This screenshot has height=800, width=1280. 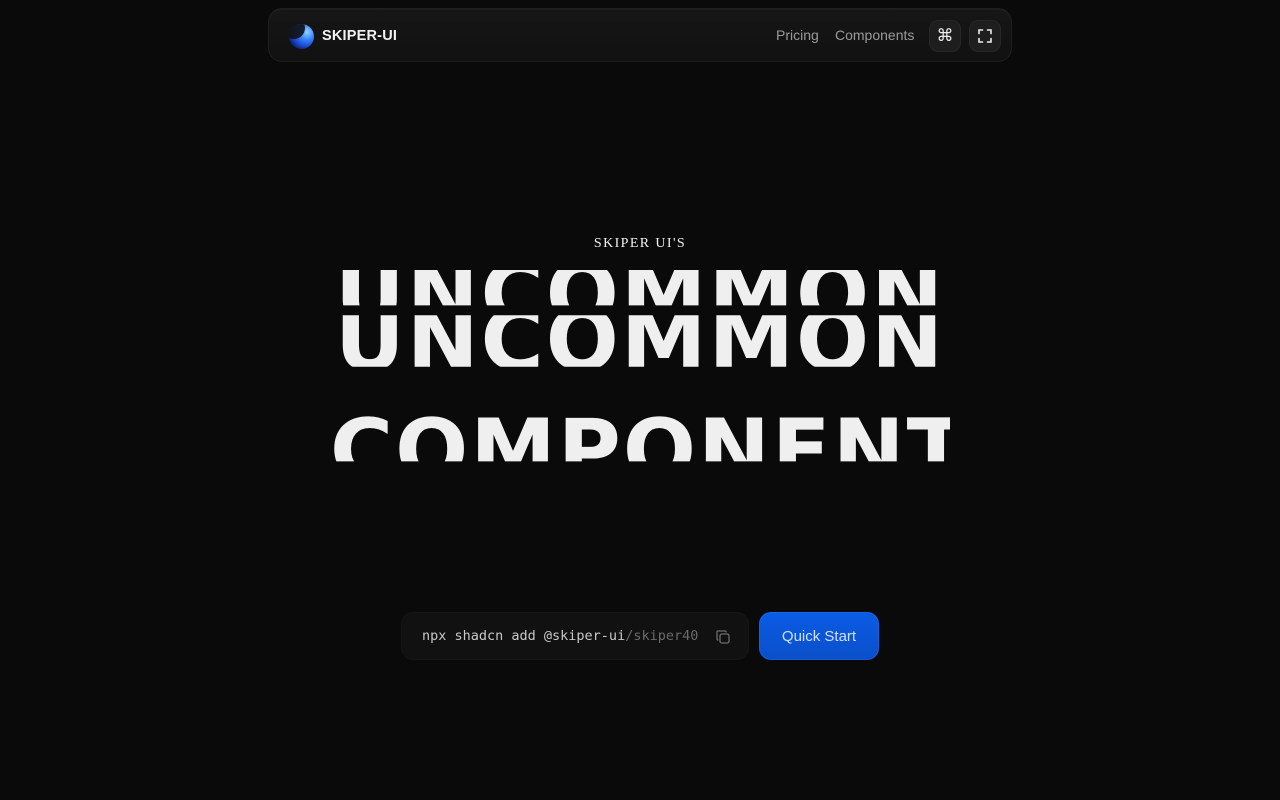 I want to click on fullscreen-icon, so click(x=985, y=36).